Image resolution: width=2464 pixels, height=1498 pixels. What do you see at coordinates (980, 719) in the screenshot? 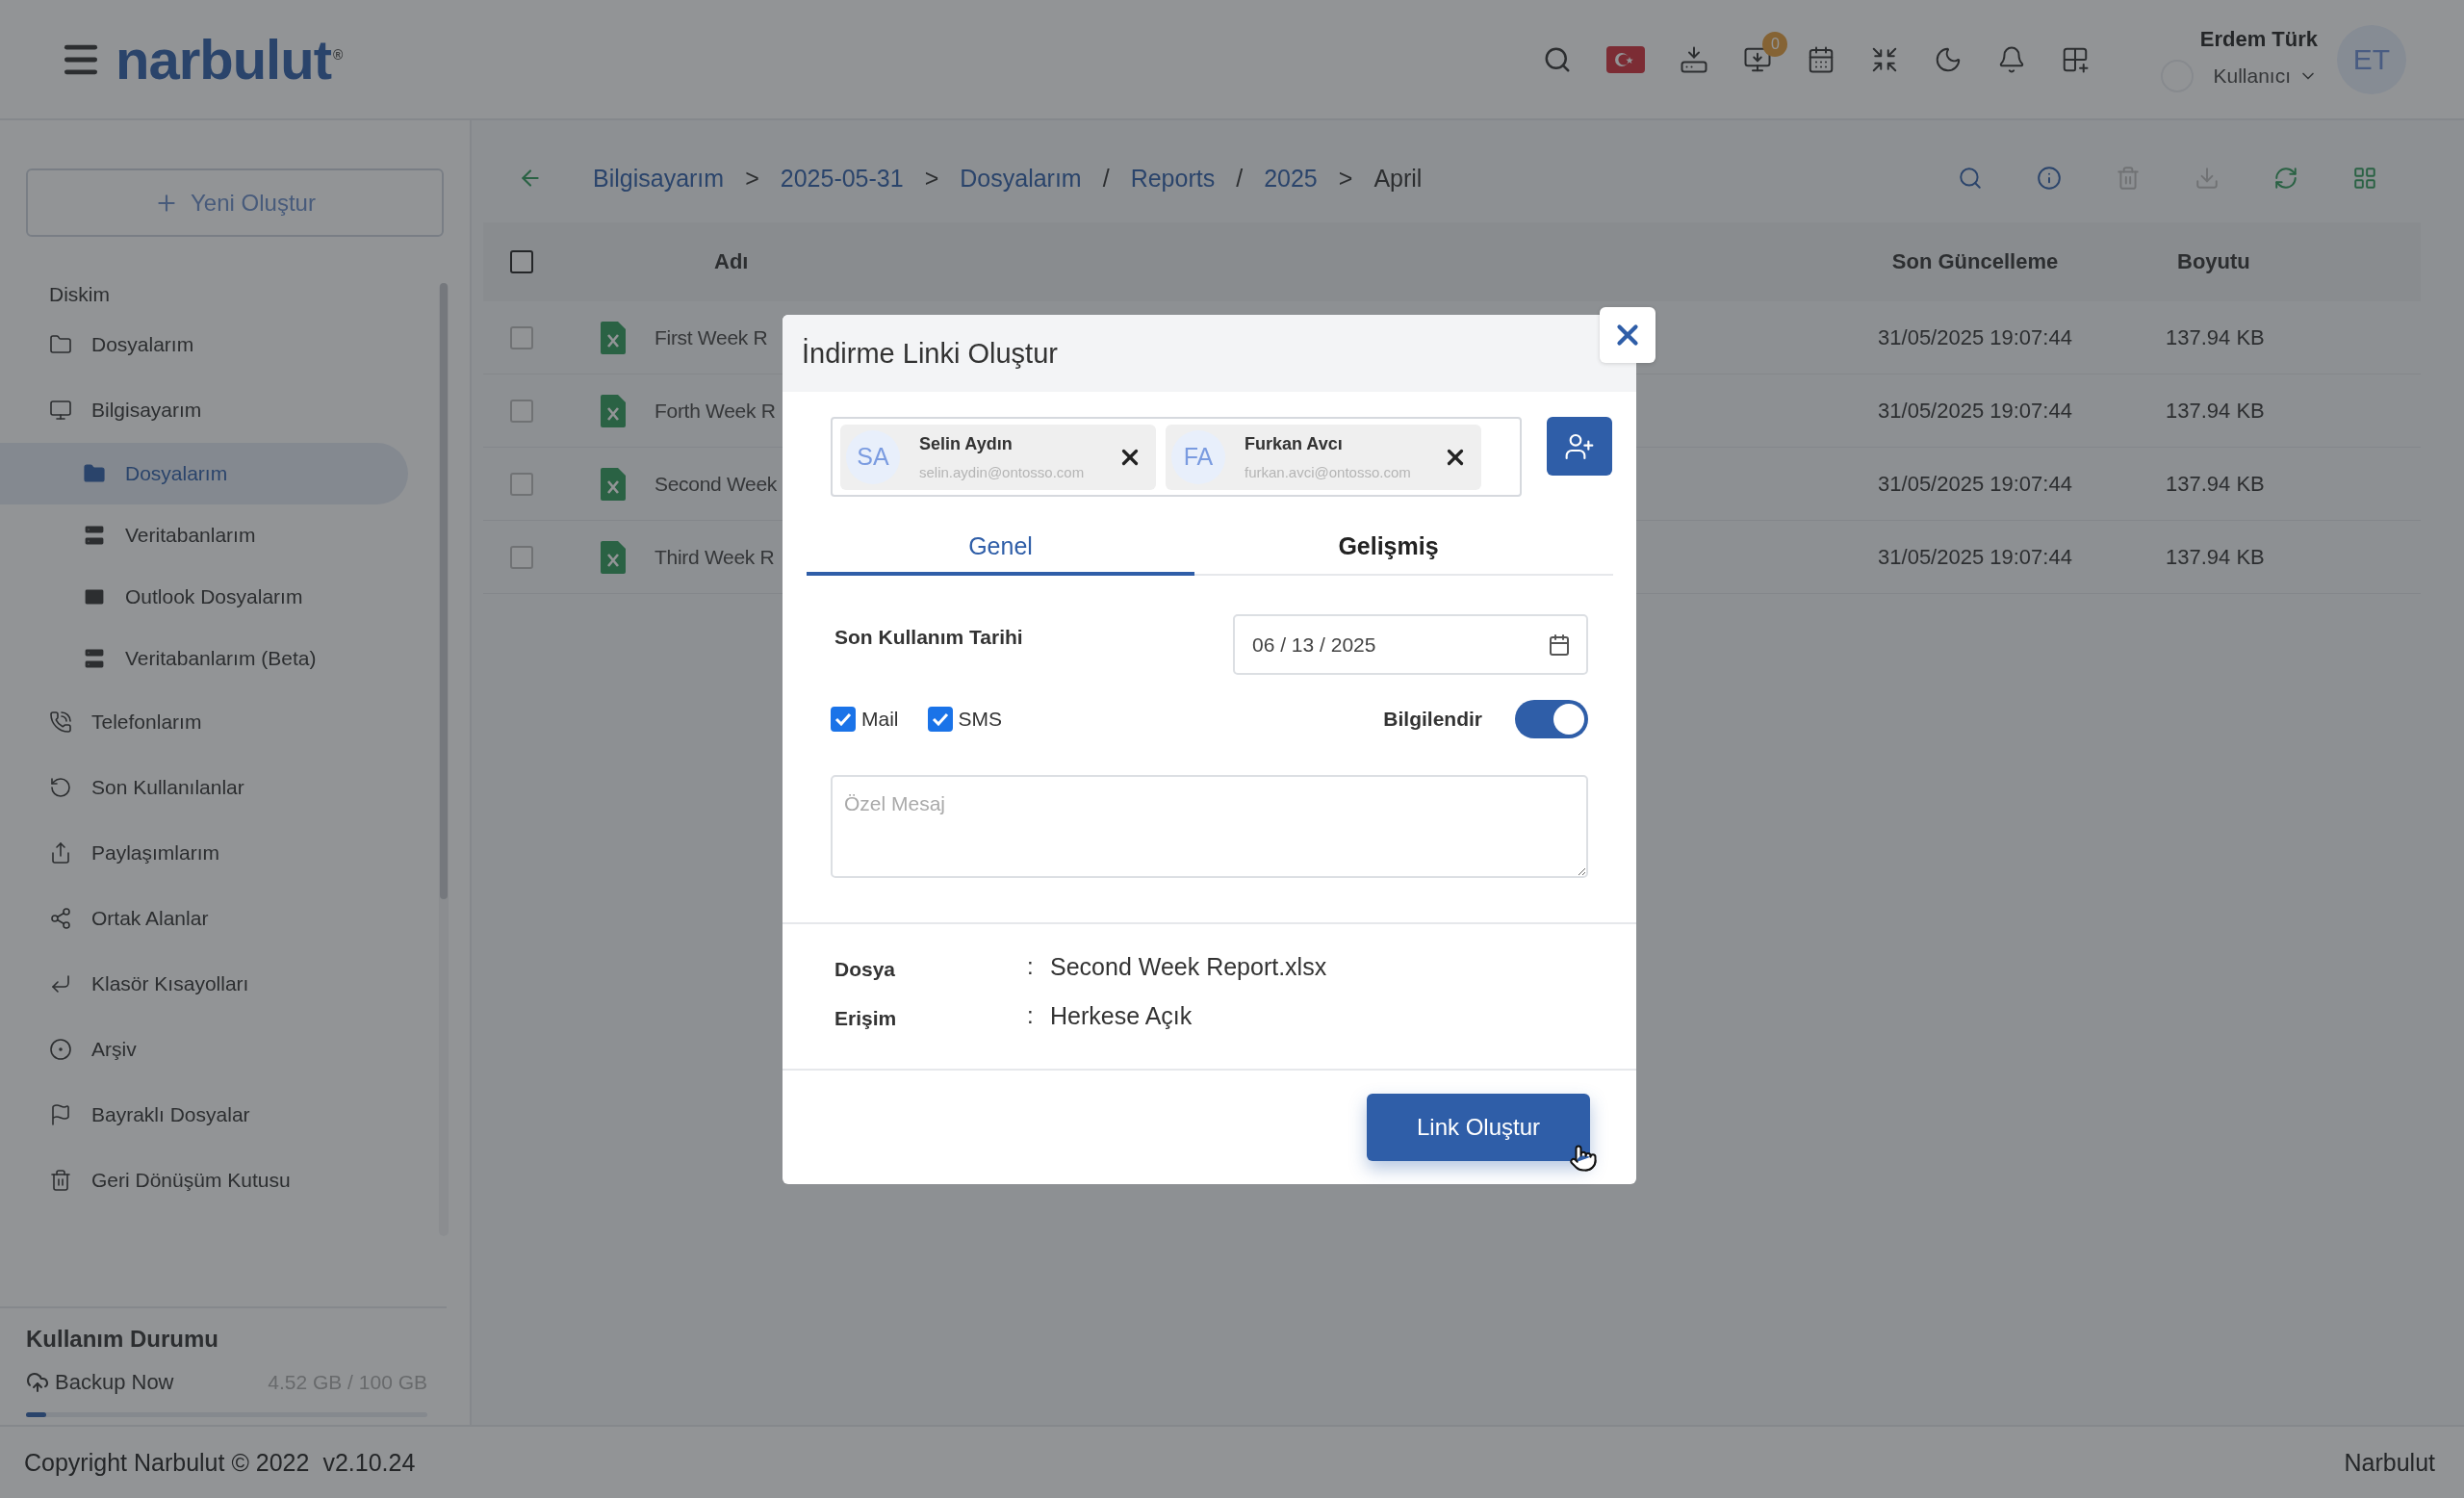
I see `checkbox-label: SMS` at bounding box center [980, 719].